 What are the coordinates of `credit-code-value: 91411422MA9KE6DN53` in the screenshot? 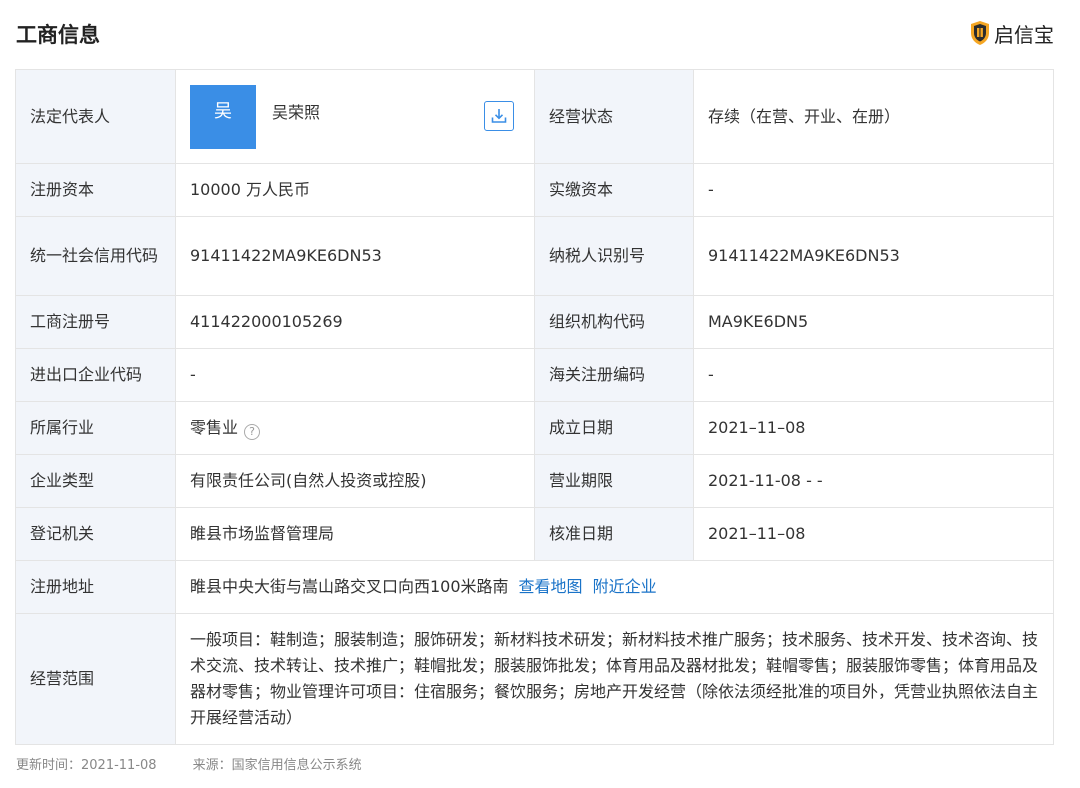 It's located at (355, 256).